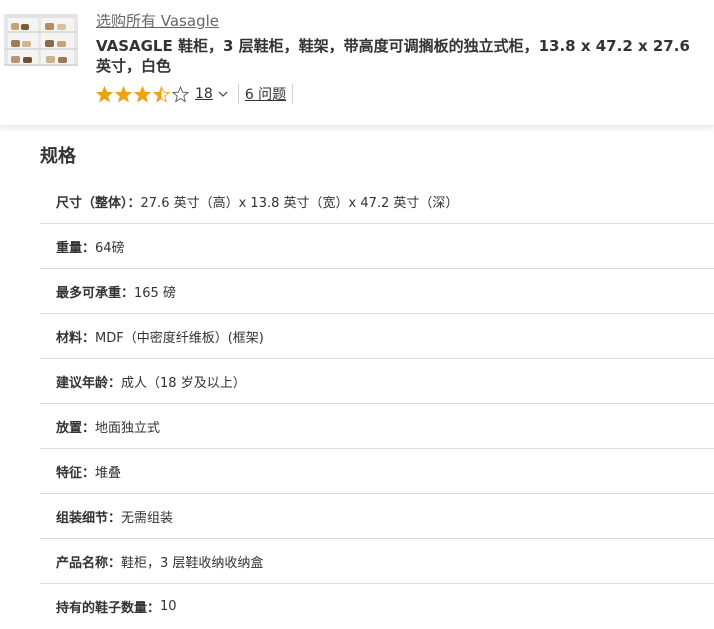 This screenshot has height=629, width=714. Describe the element at coordinates (377, 426) in the screenshot. I see `spec-row: 放置： 地面独立式` at that location.